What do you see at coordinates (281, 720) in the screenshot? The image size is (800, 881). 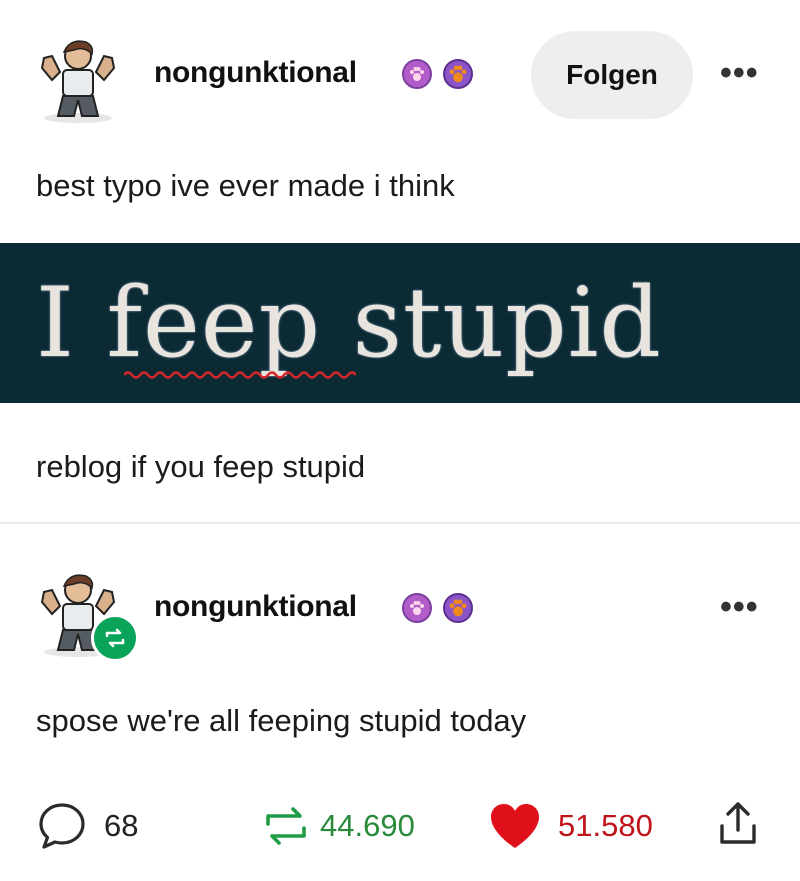 I see `reblog-text: spose we're all feeping stupid today` at bounding box center [281, 720].